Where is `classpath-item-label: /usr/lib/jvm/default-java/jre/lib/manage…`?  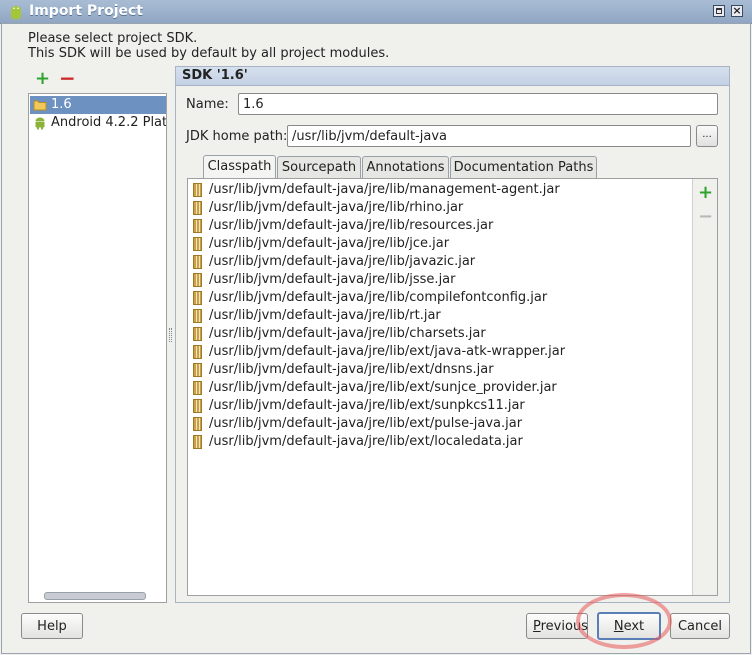 classpath-item-label: /usr/lib/jvm/default-java/jre/lib/manage… is located at coordinates (384, 189).